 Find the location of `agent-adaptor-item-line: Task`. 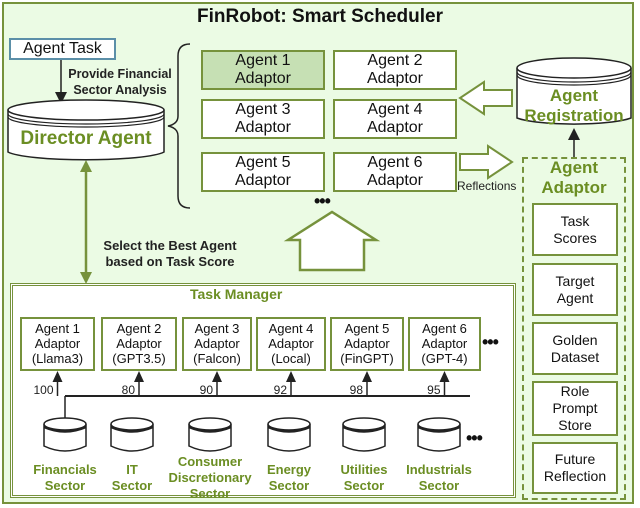

agent-adaptor-item-line: Task is located at coordinates (575, 220).